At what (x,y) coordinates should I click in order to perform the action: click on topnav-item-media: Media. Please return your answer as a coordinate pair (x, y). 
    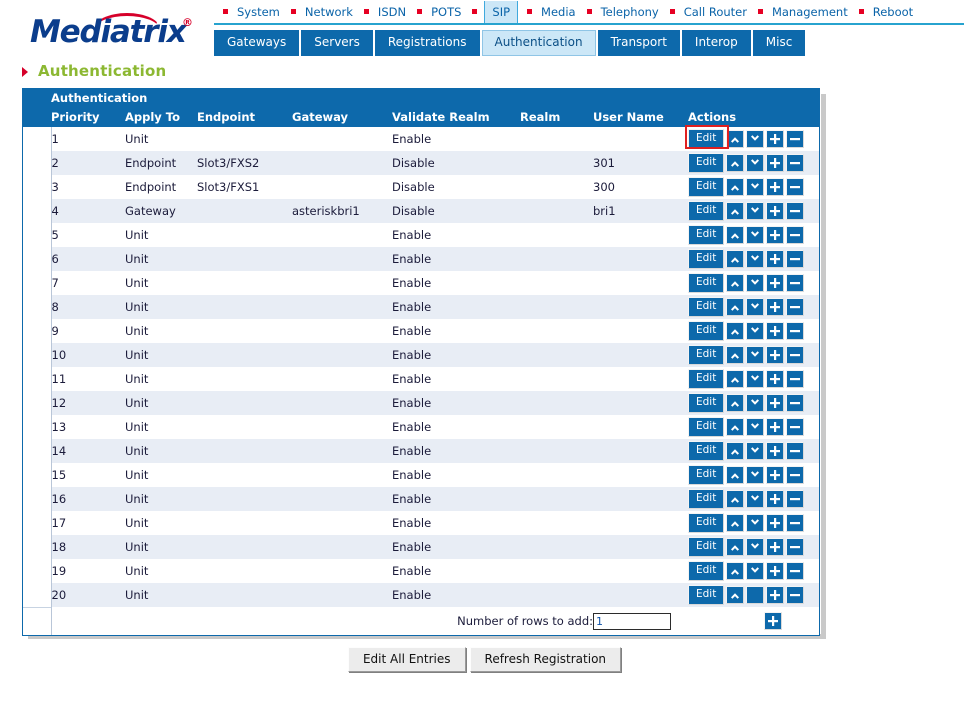
    Looking at the image, I should click on (558, 12).